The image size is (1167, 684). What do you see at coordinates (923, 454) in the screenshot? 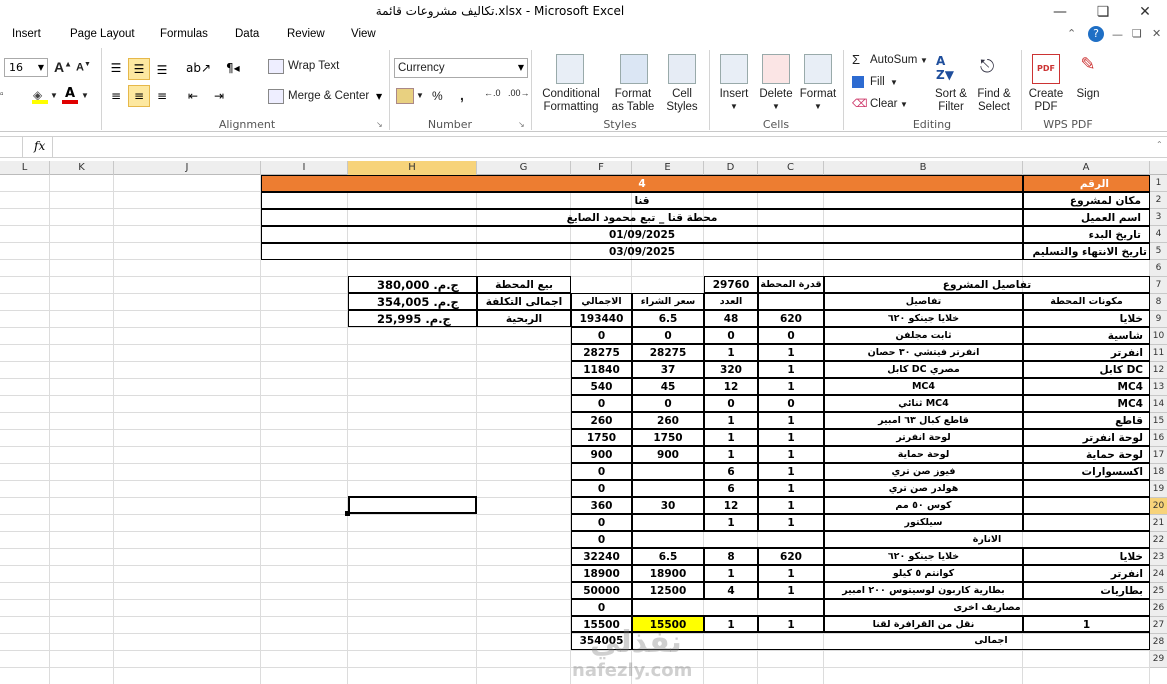
I see `detail-cell: لوحة حماية` at bounding box center [923, 454].